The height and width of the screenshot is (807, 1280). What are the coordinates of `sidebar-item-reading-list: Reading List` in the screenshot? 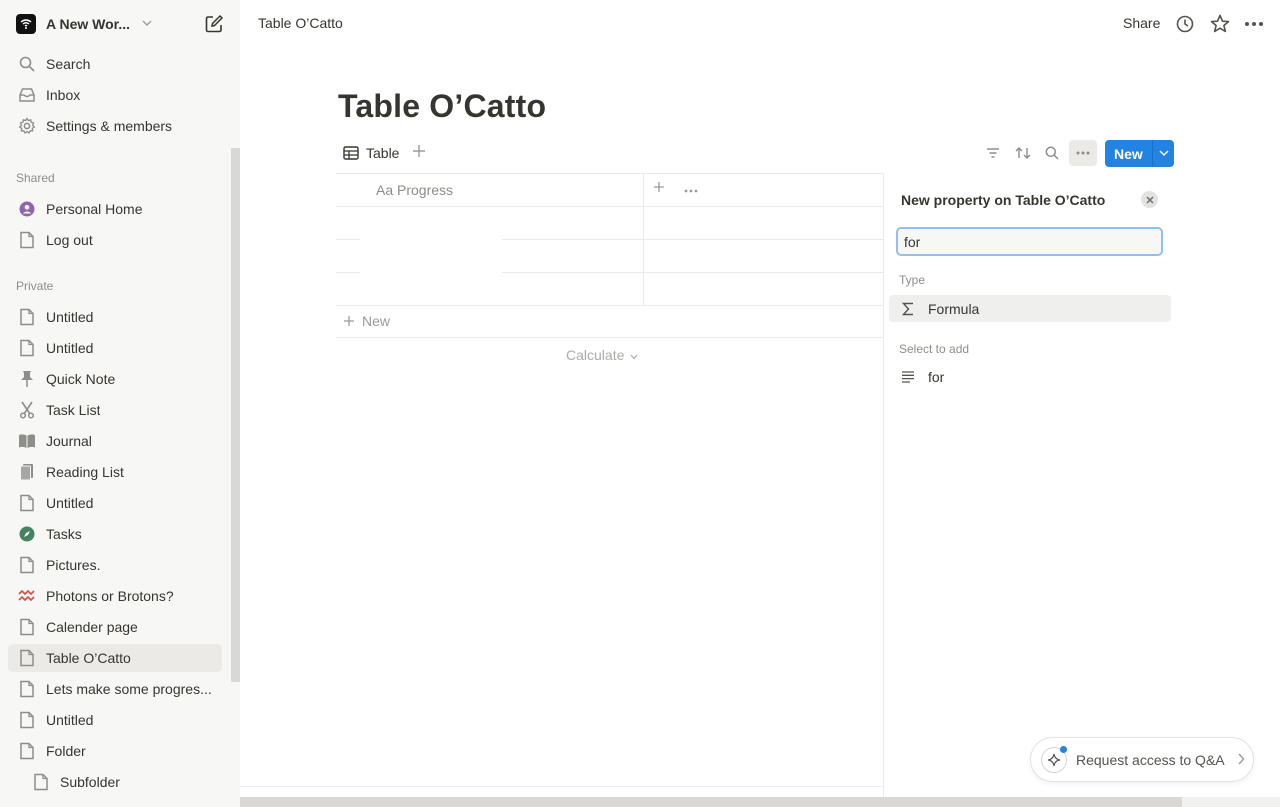 It's located at (115, 472).